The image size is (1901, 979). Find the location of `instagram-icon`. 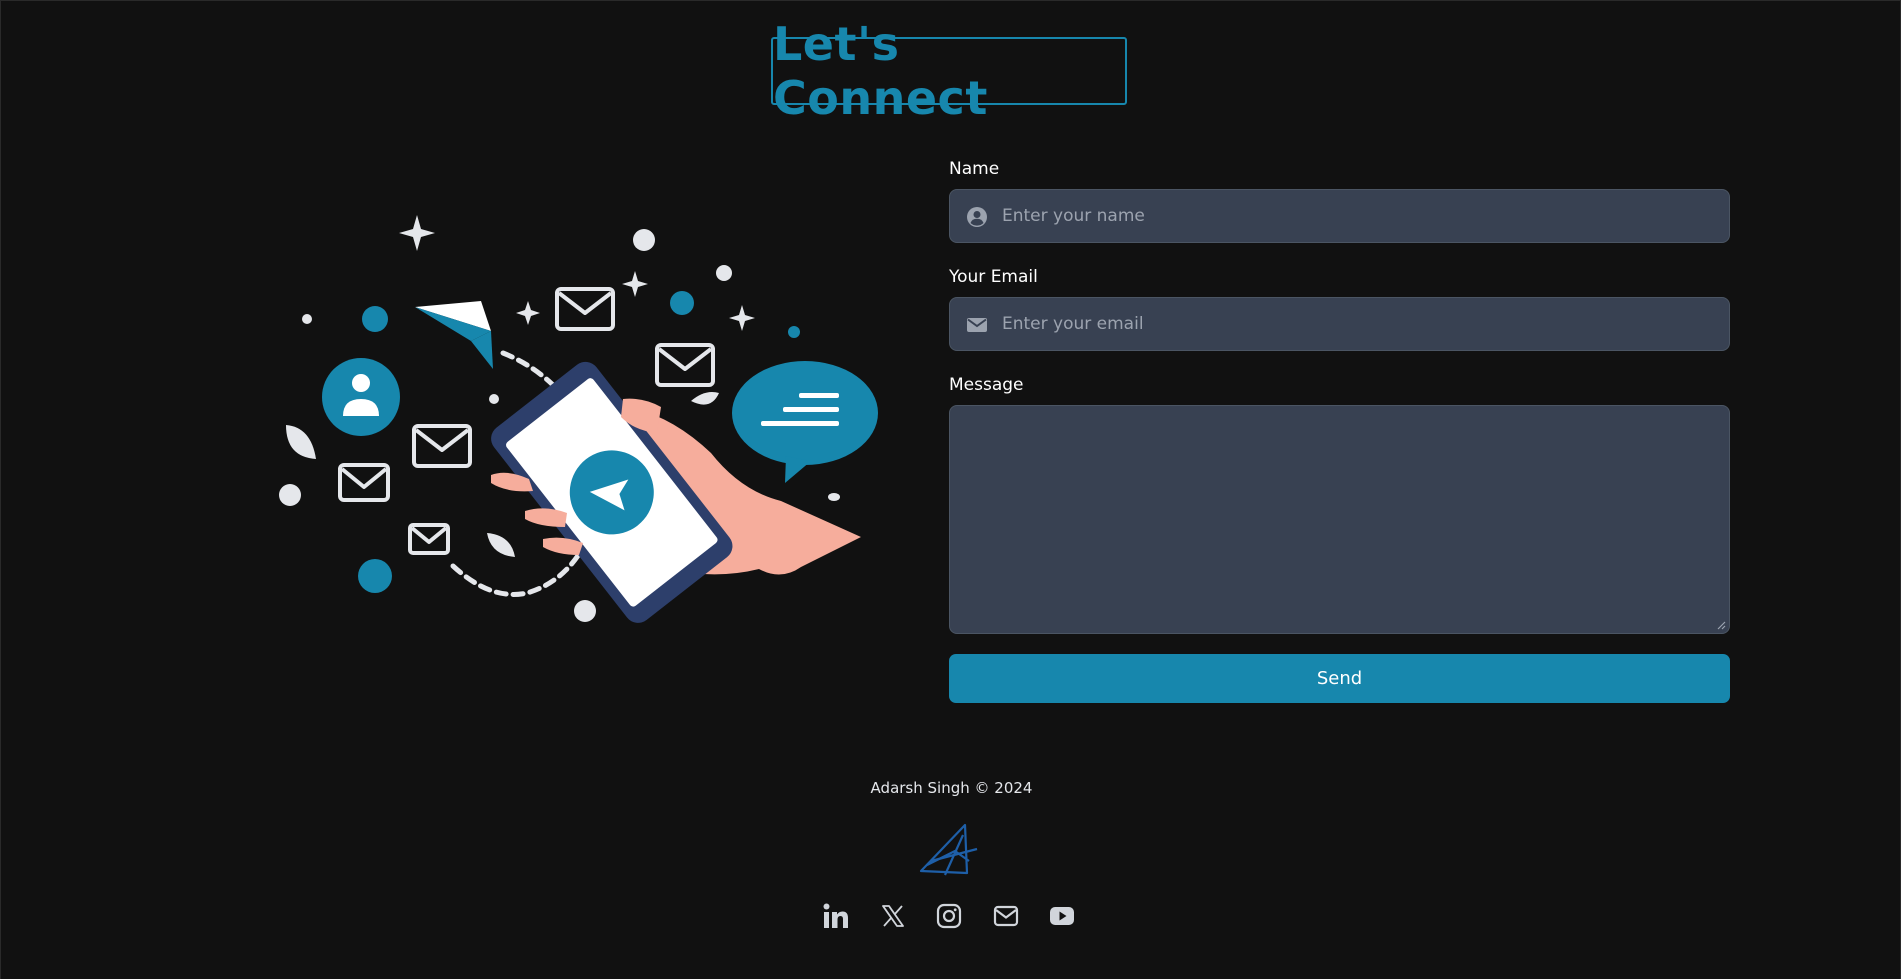

instagram-icon is located at coordinates (949, 916).